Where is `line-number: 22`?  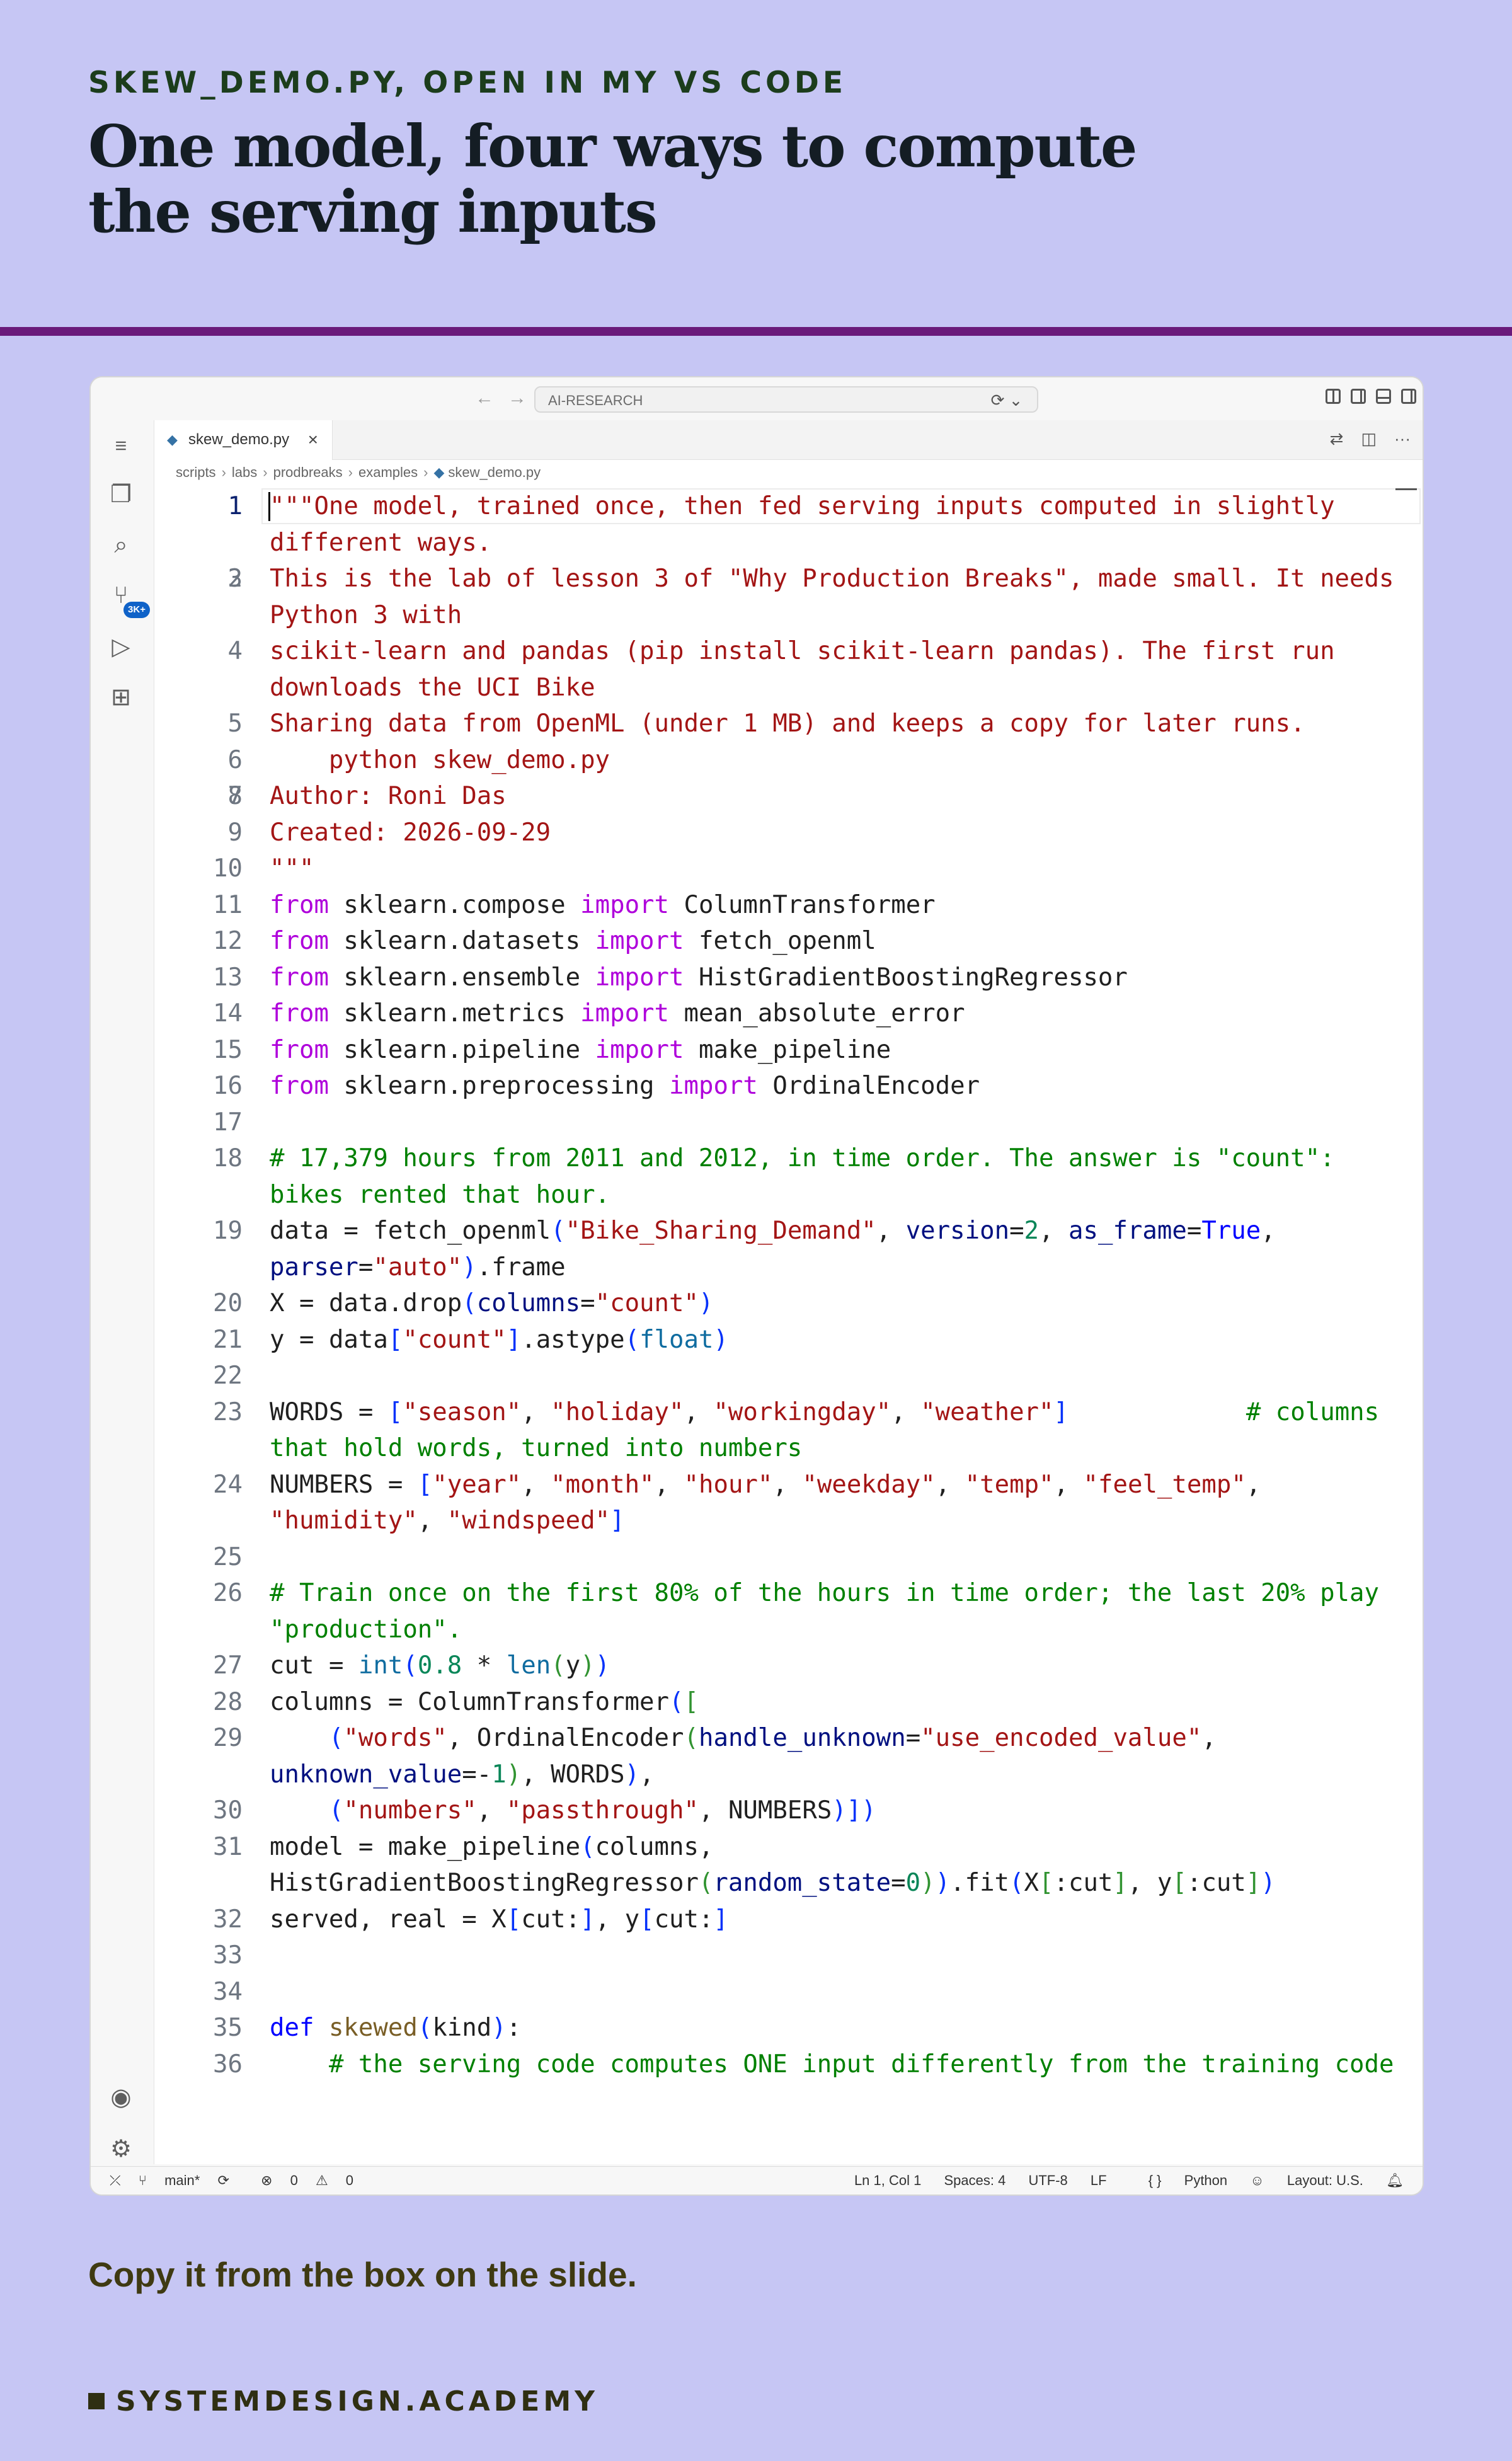
line-number: 22 is located at coordinates (228, 1376).